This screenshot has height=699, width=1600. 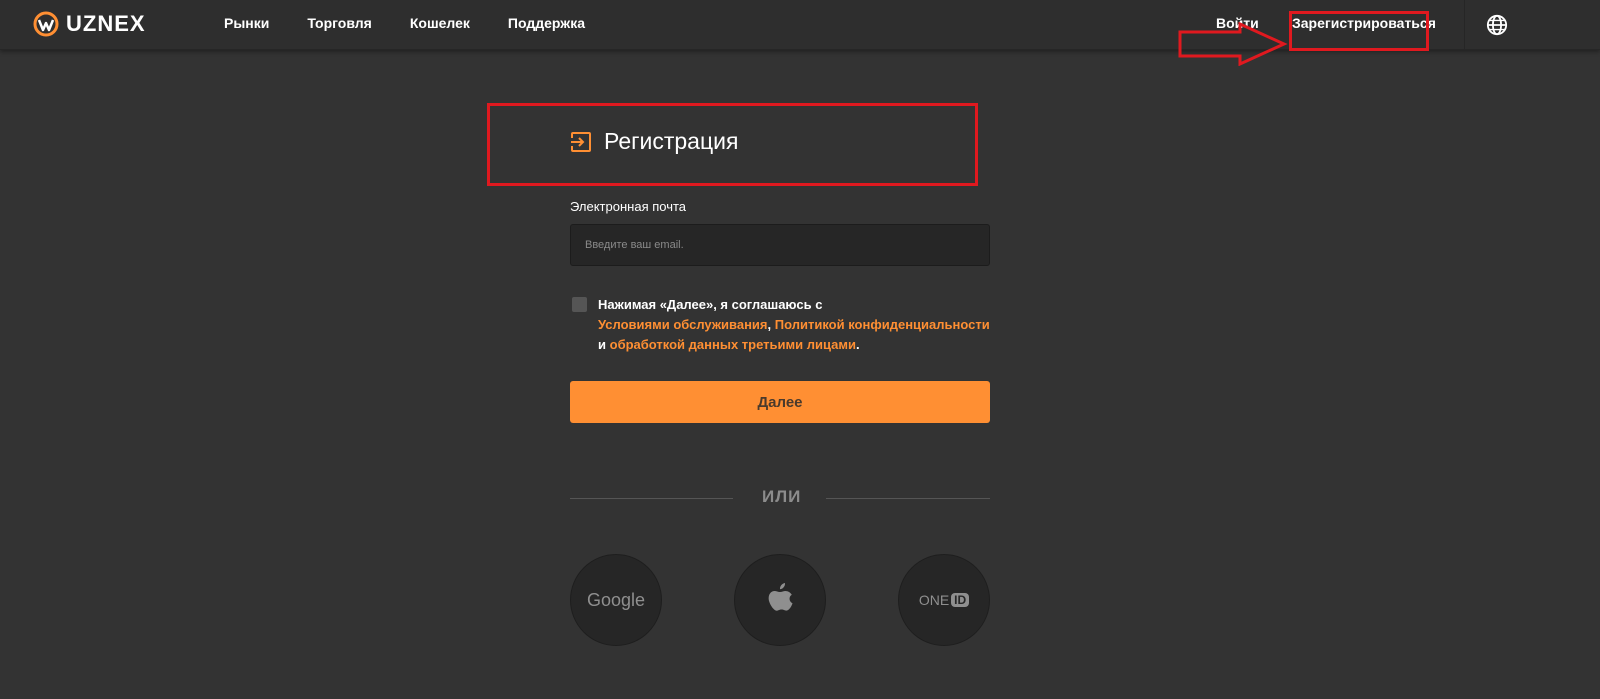 I want to click on globe-icon, so click(x=1497, y=25).